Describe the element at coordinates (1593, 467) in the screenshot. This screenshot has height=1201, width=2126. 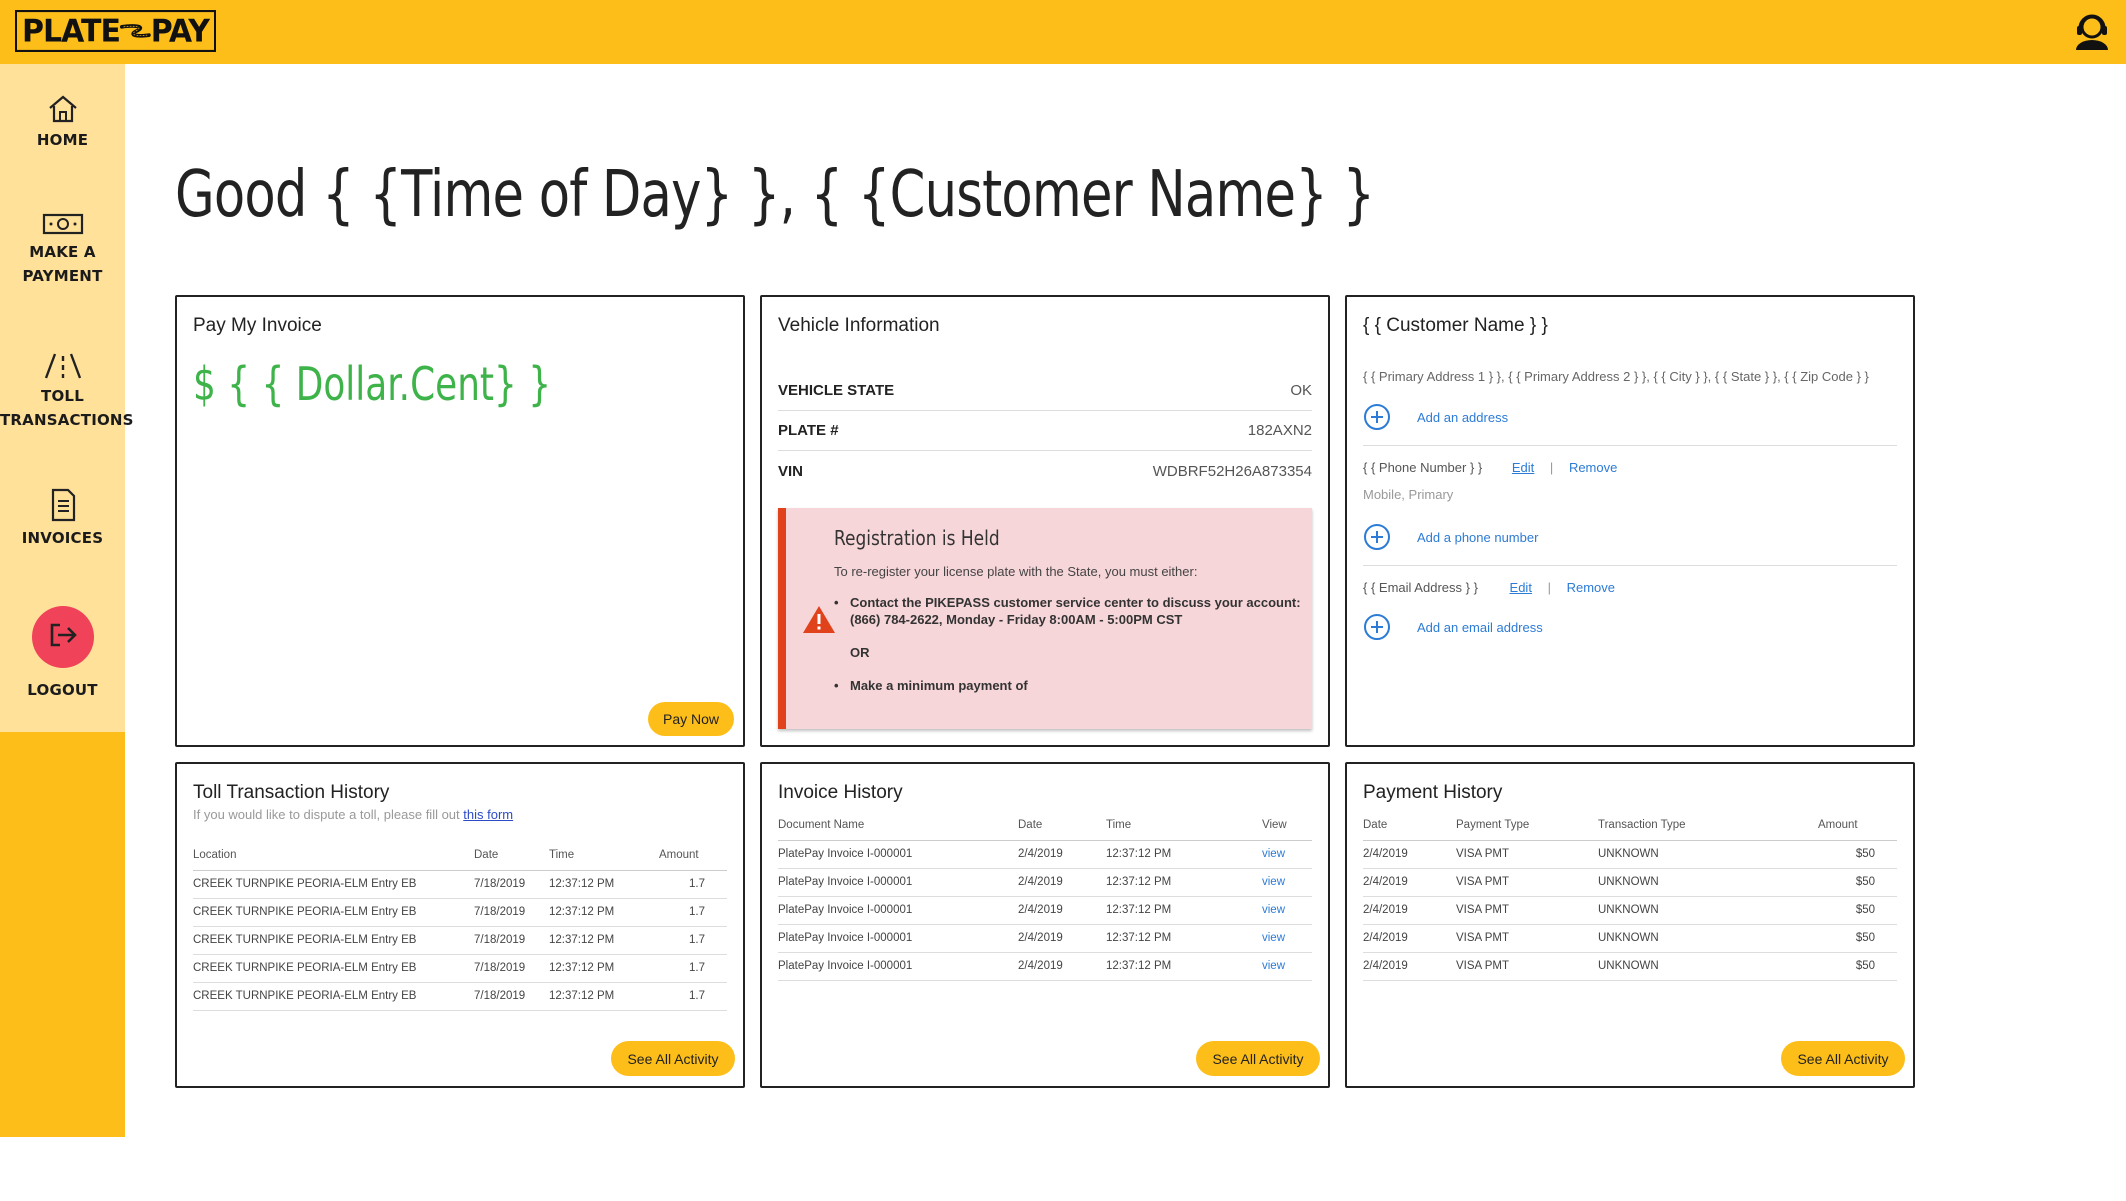
I see `remove-phone-link: Remove` at that location.